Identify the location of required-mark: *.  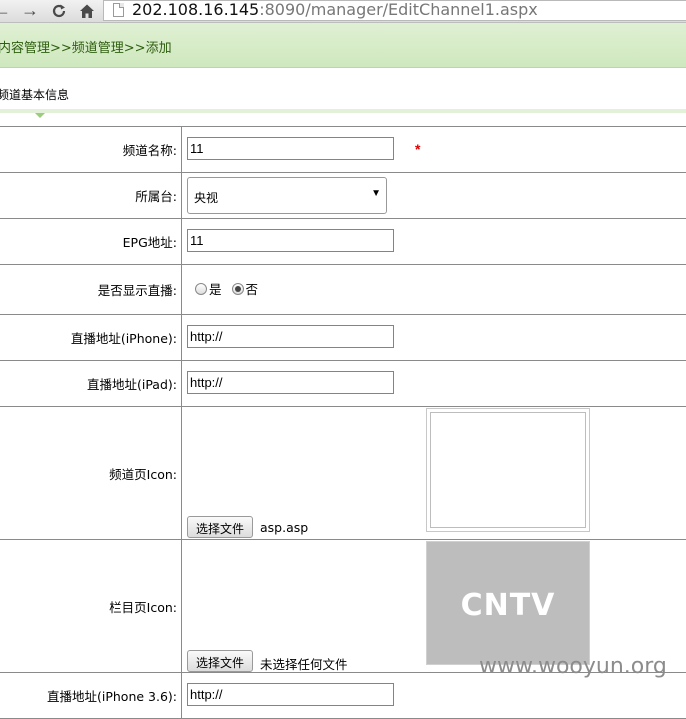
(417, 149).